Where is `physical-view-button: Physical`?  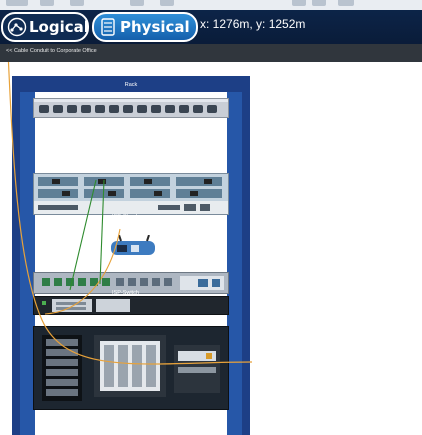 physical-view-button: Physical is located at coordinates (145, 27).